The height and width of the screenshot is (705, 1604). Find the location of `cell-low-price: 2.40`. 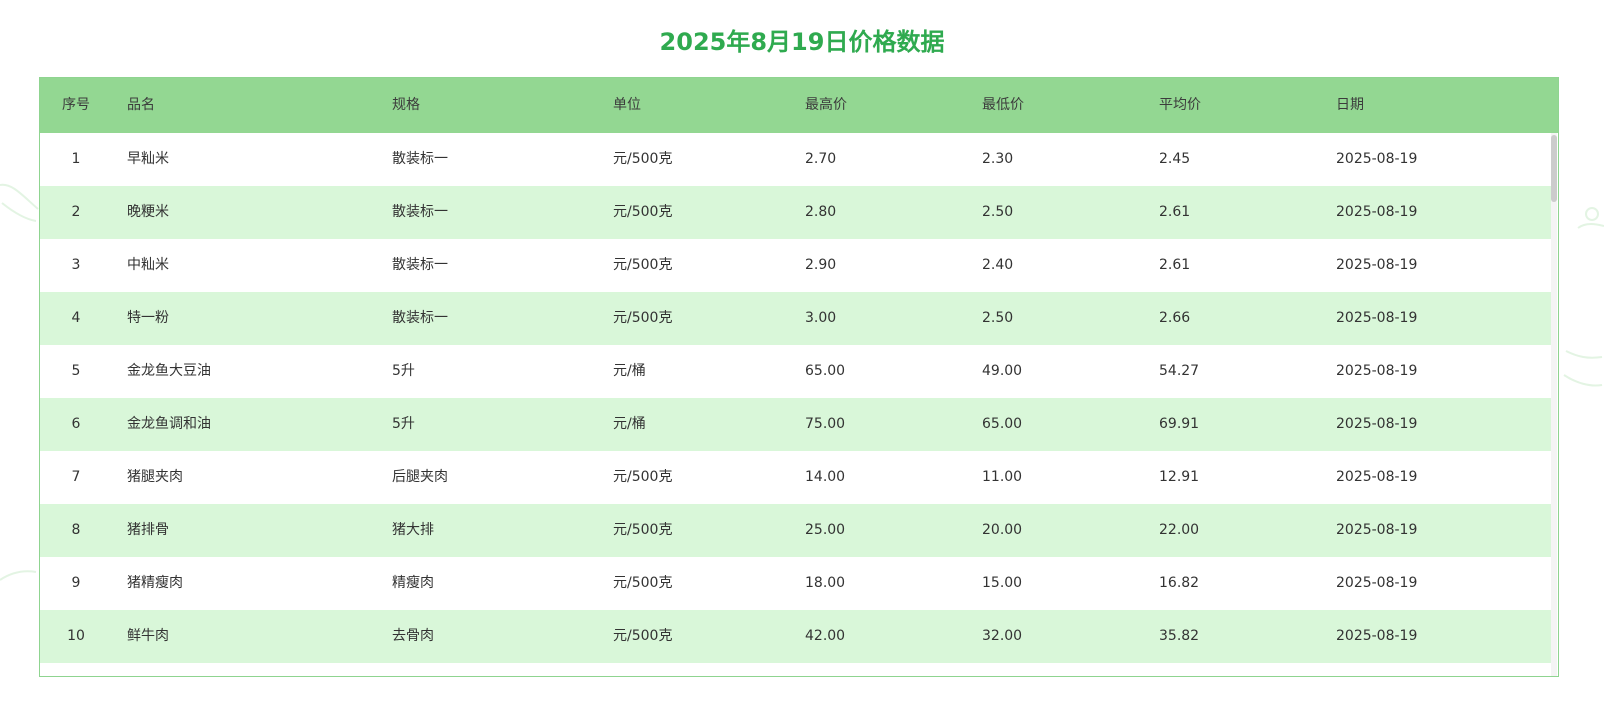

cell-low-price: 2.40 is located at coordinates (998, 265).